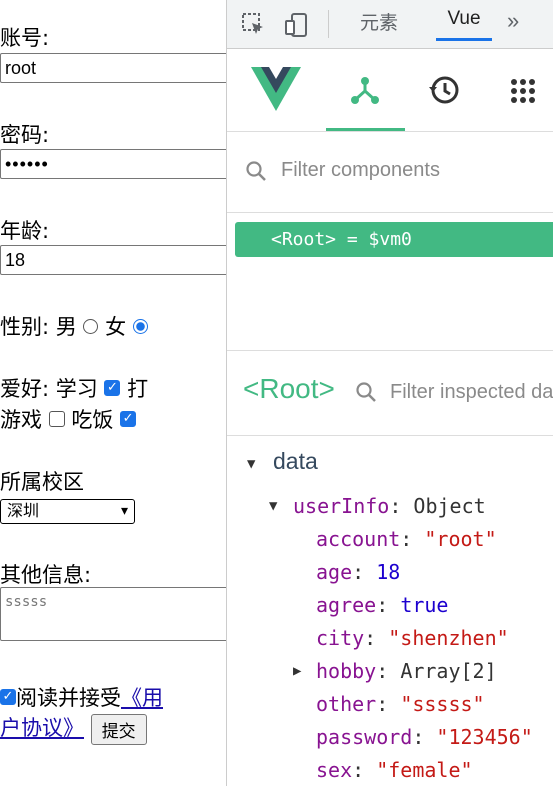 This screenshot has height=786, width=553. I want to click on hobby-eat-checkbox: ✓, so click(128, 419).